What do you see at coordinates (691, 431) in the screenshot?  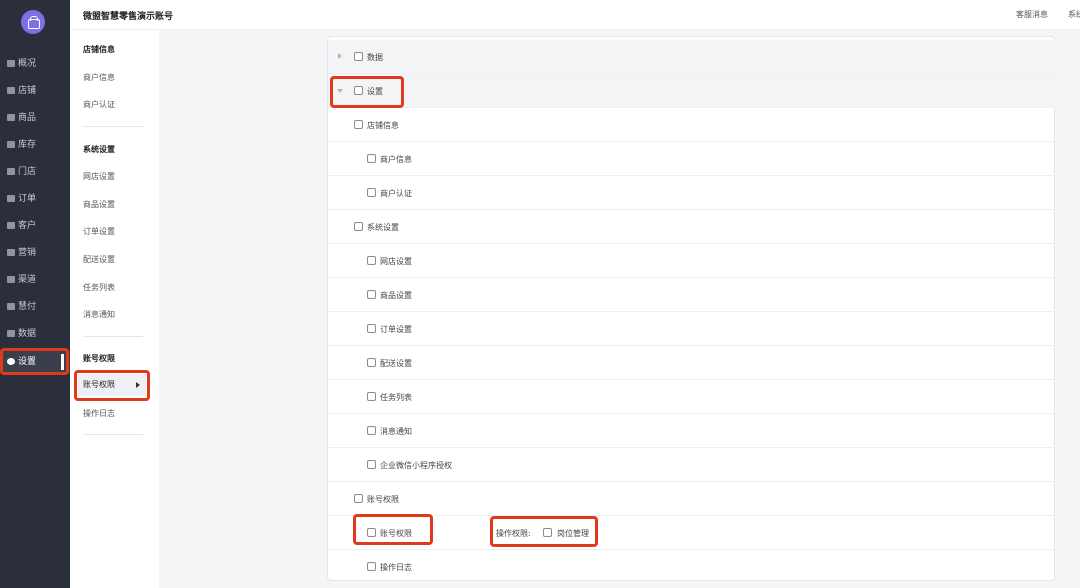 I see `tree-row-notify: 消息通知` at bounding box center [691, 431].